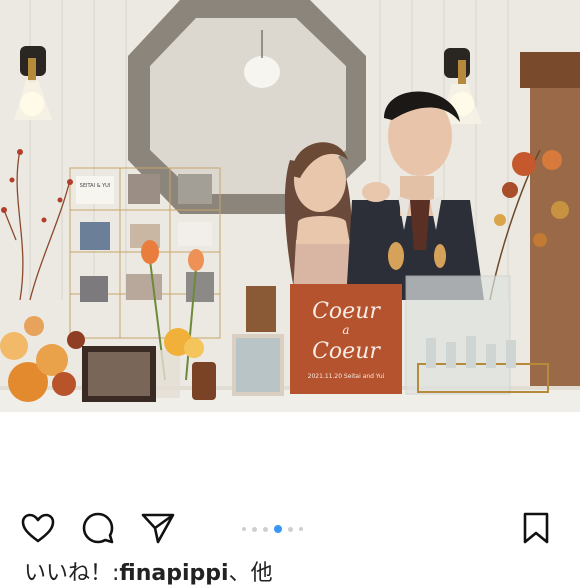  What do you see at coordinates (250, 573) in the screenshot?
I see `likes-suffix: 、他` at bounding box center [250, 573].